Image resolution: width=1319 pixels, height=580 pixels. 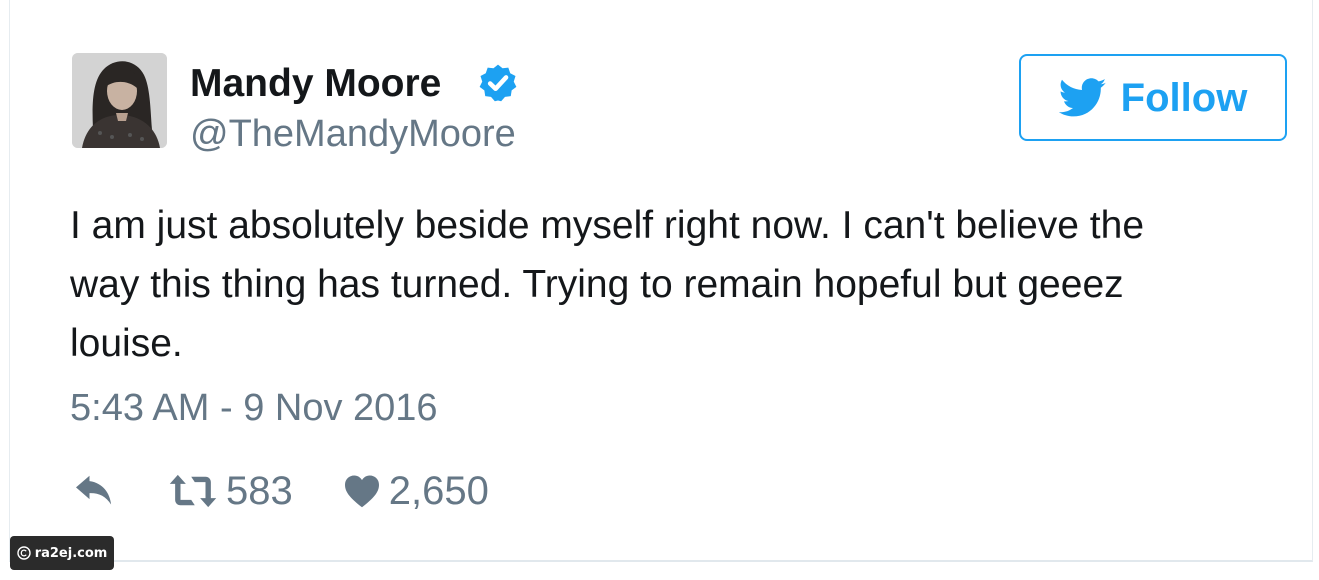 I want to click on reply-icon, so click(x=94, y=490).